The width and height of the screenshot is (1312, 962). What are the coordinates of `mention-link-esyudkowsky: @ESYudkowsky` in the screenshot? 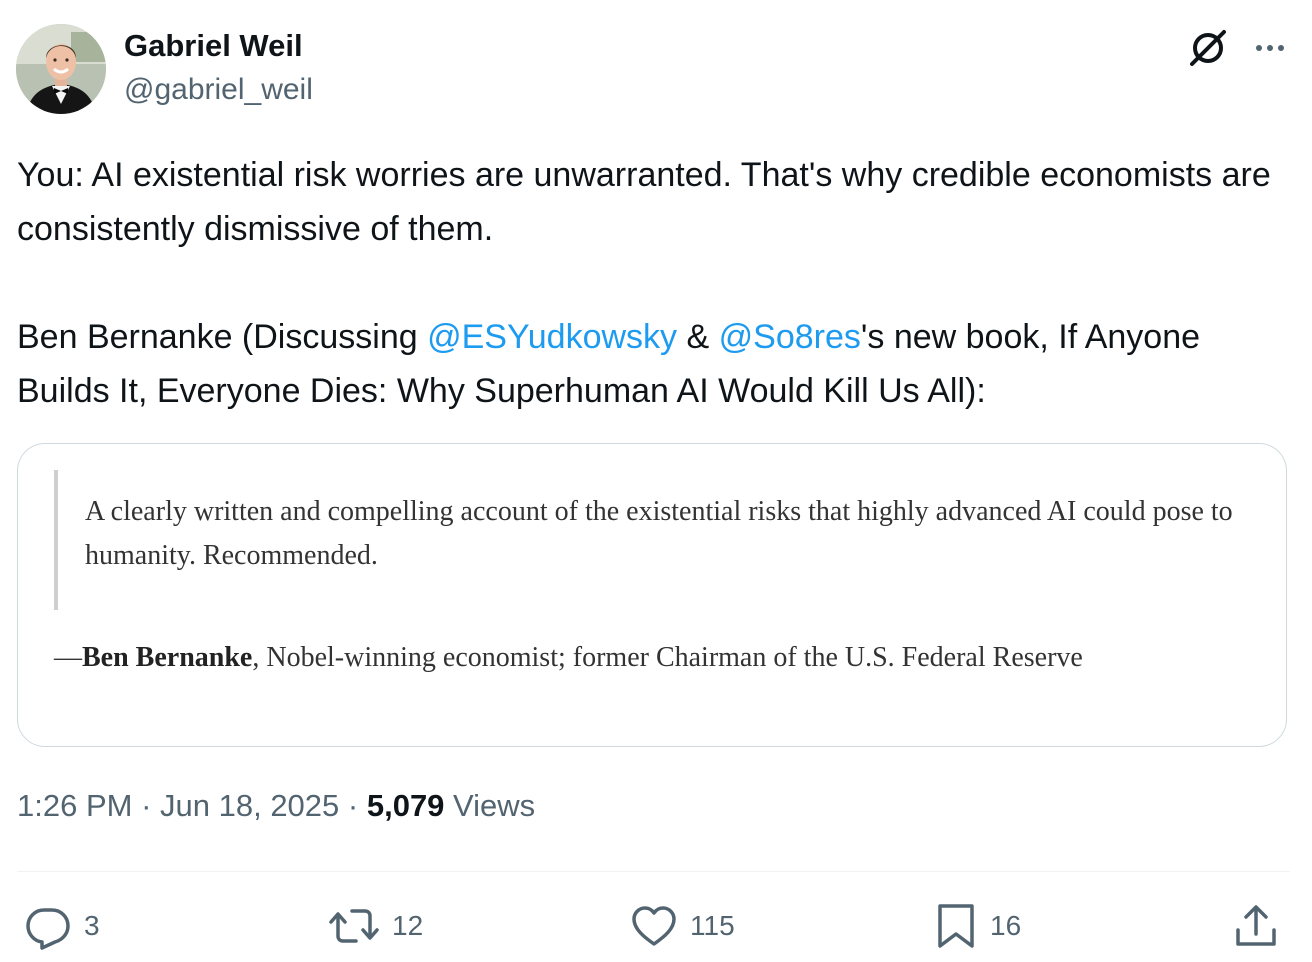 It's located at (552, 337).